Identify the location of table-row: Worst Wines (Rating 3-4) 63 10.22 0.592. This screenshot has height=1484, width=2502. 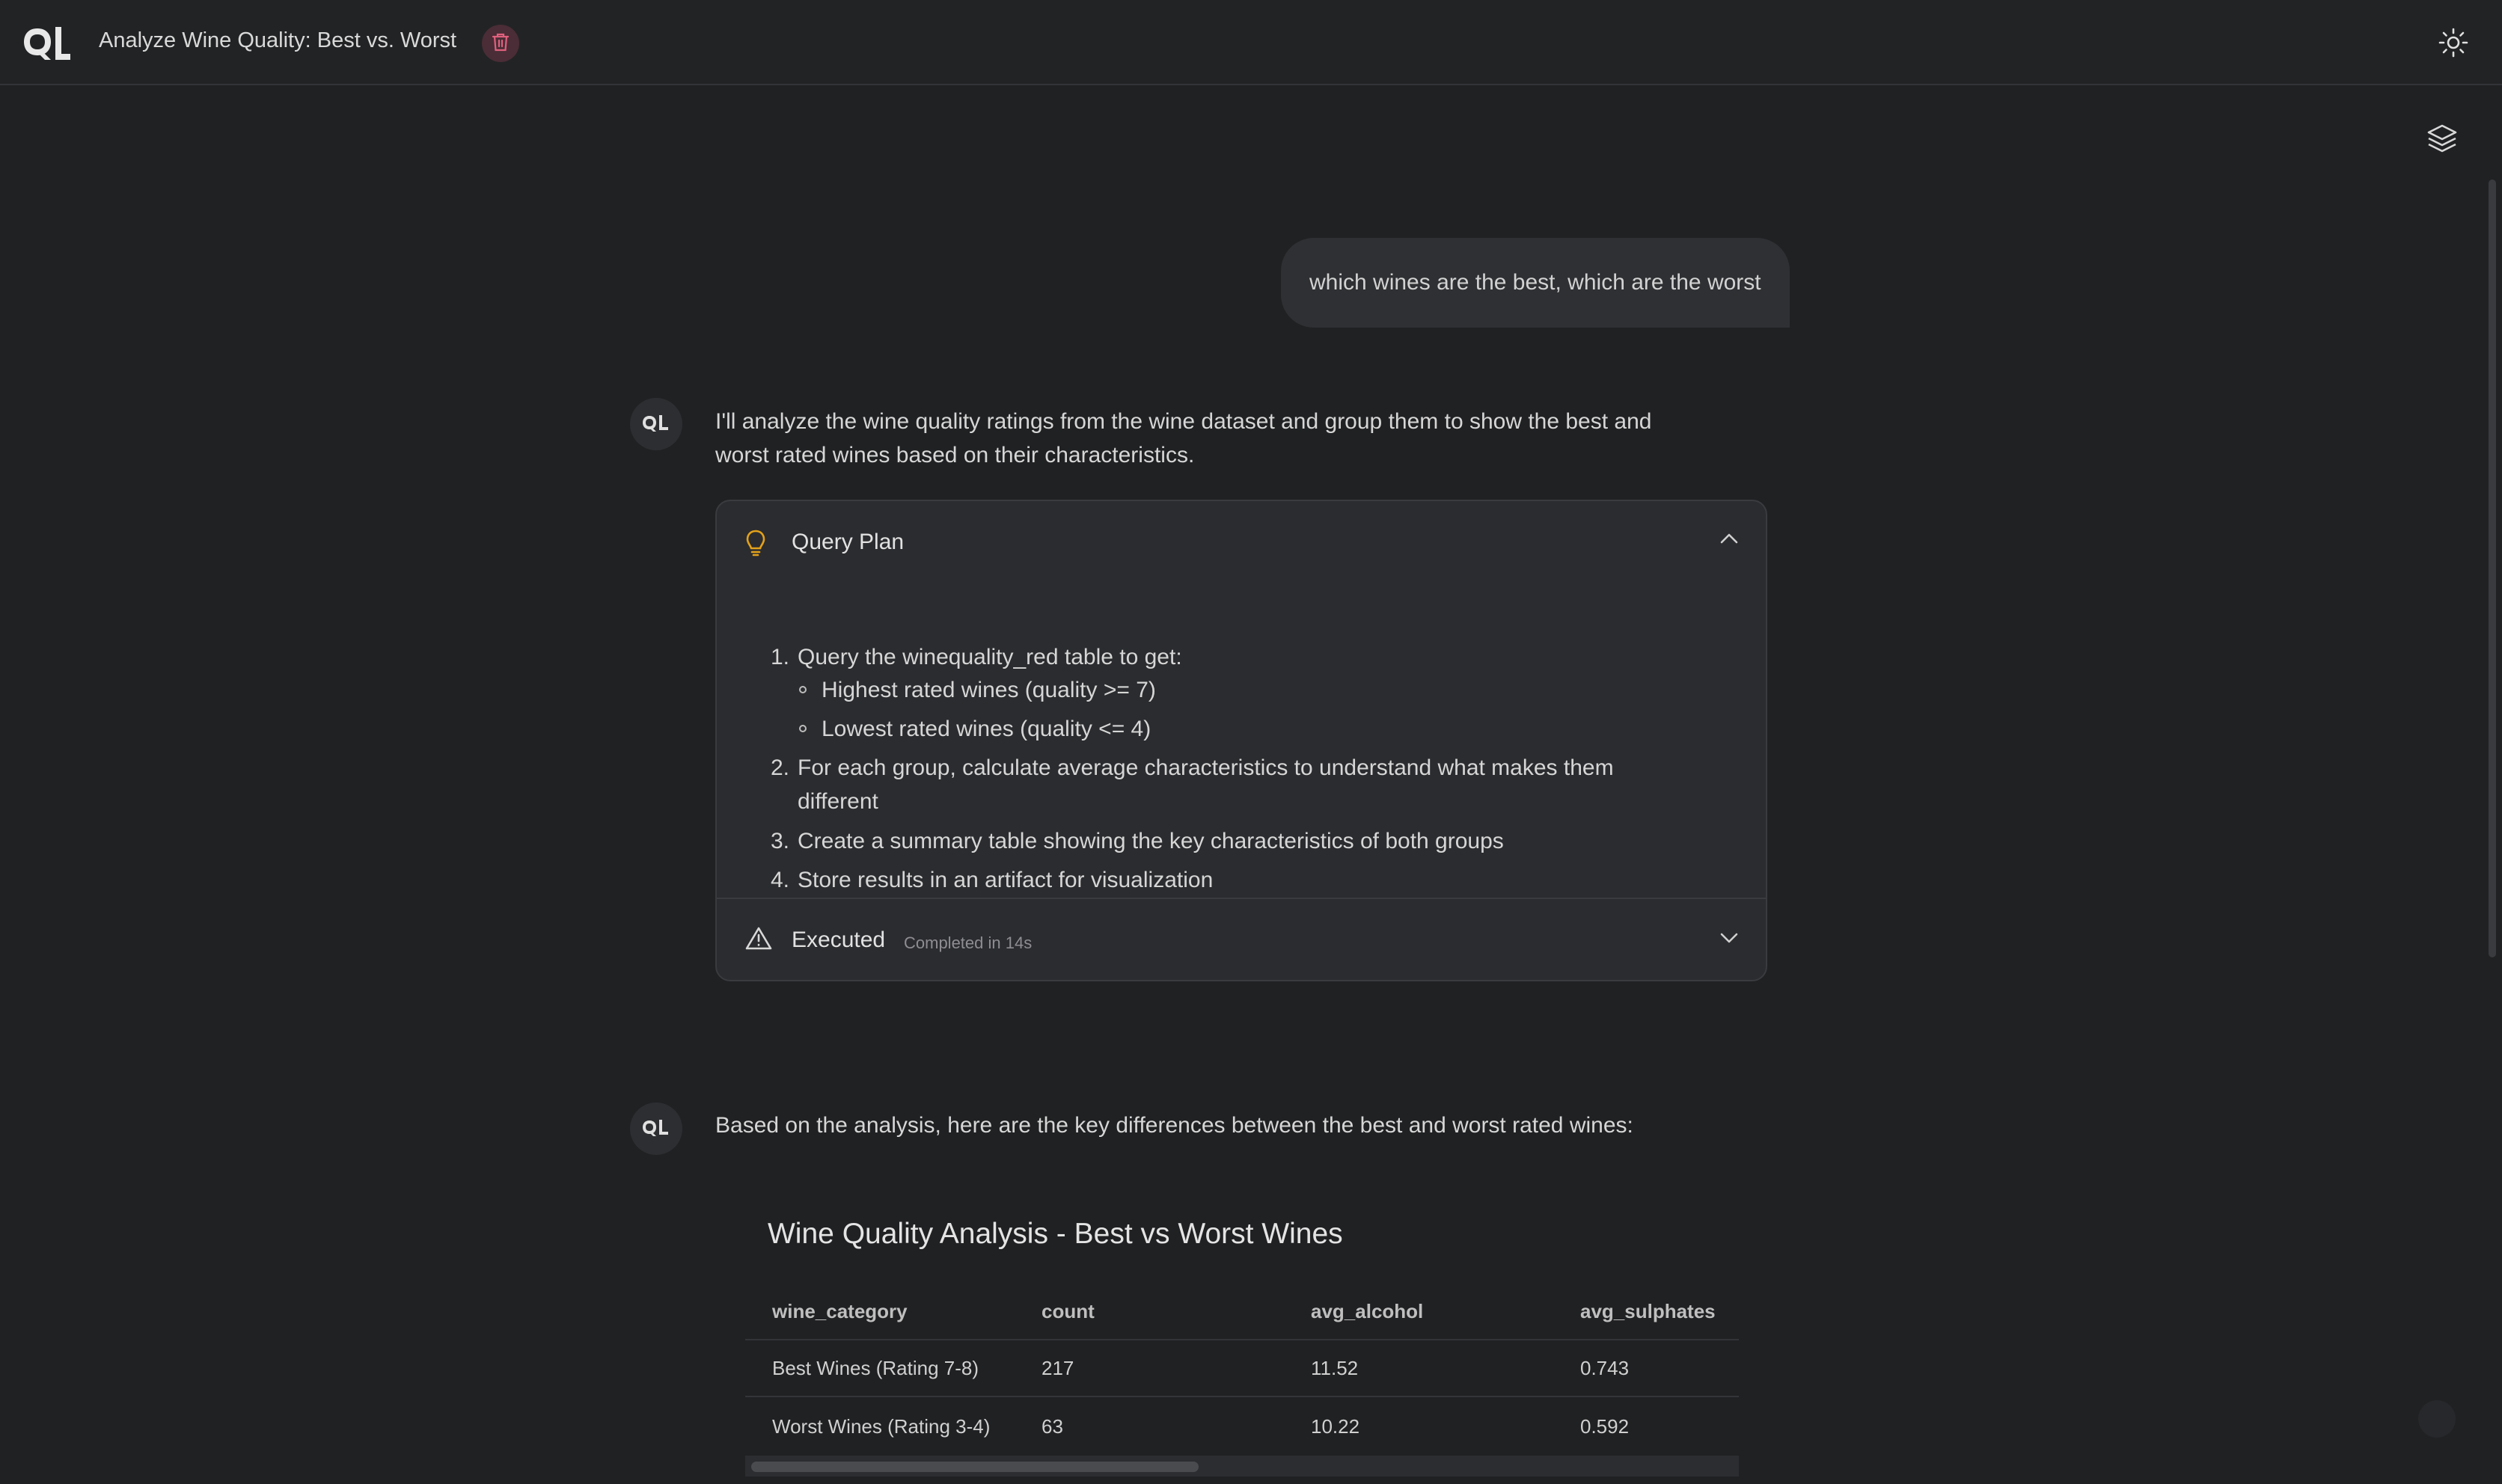
(1242, 1427).